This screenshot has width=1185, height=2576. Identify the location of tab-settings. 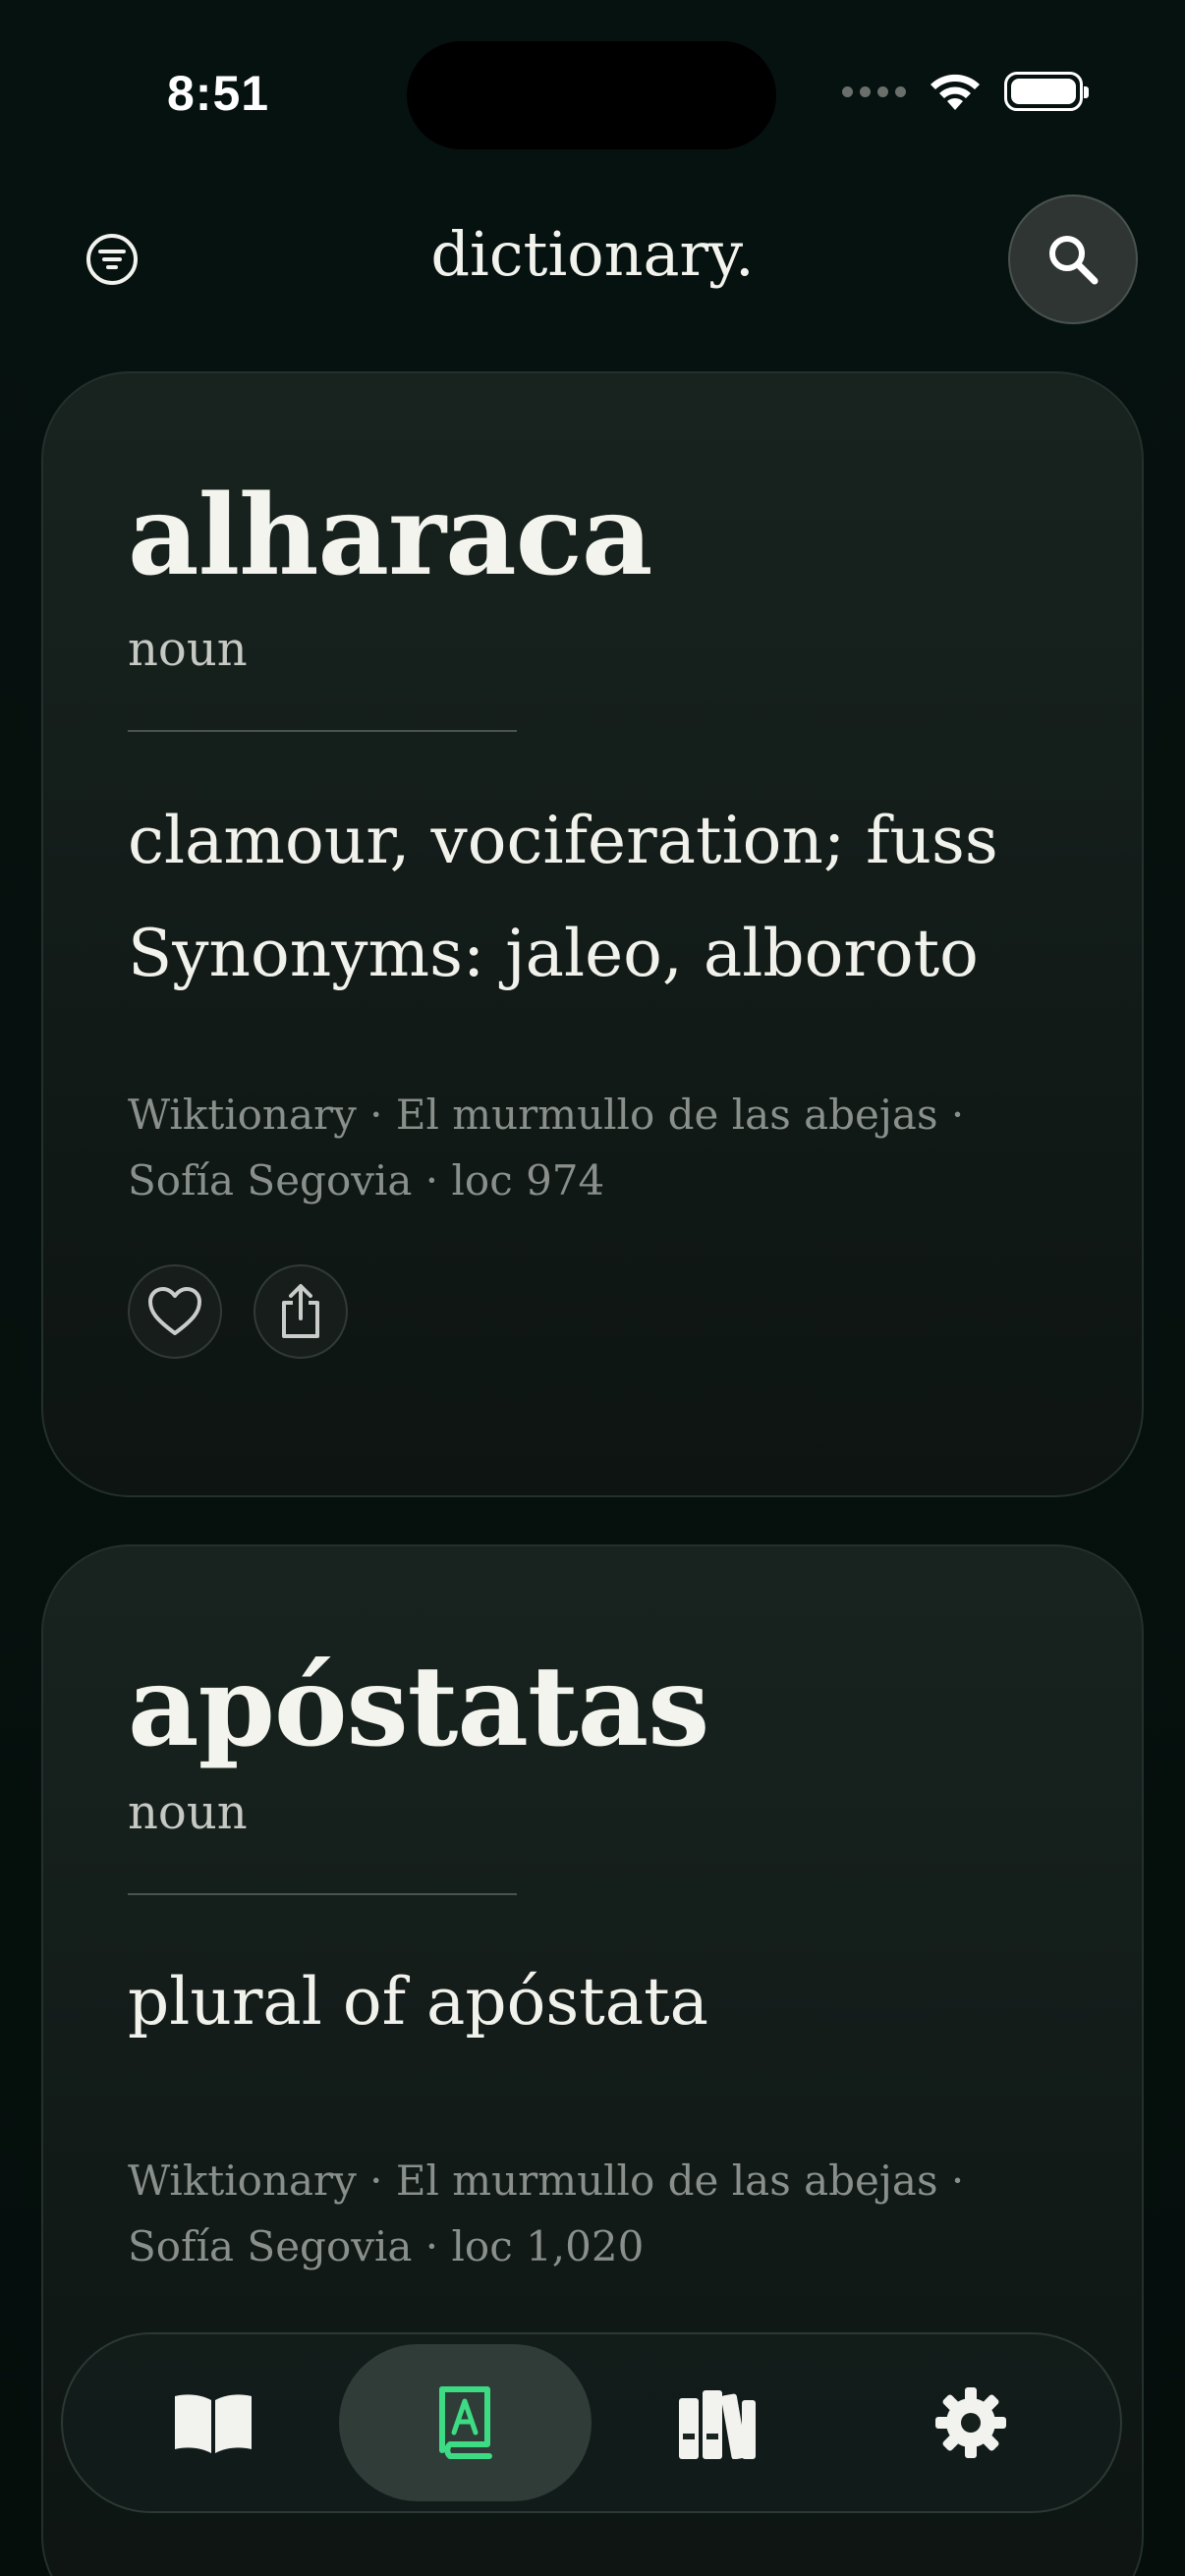
(971, 2422).